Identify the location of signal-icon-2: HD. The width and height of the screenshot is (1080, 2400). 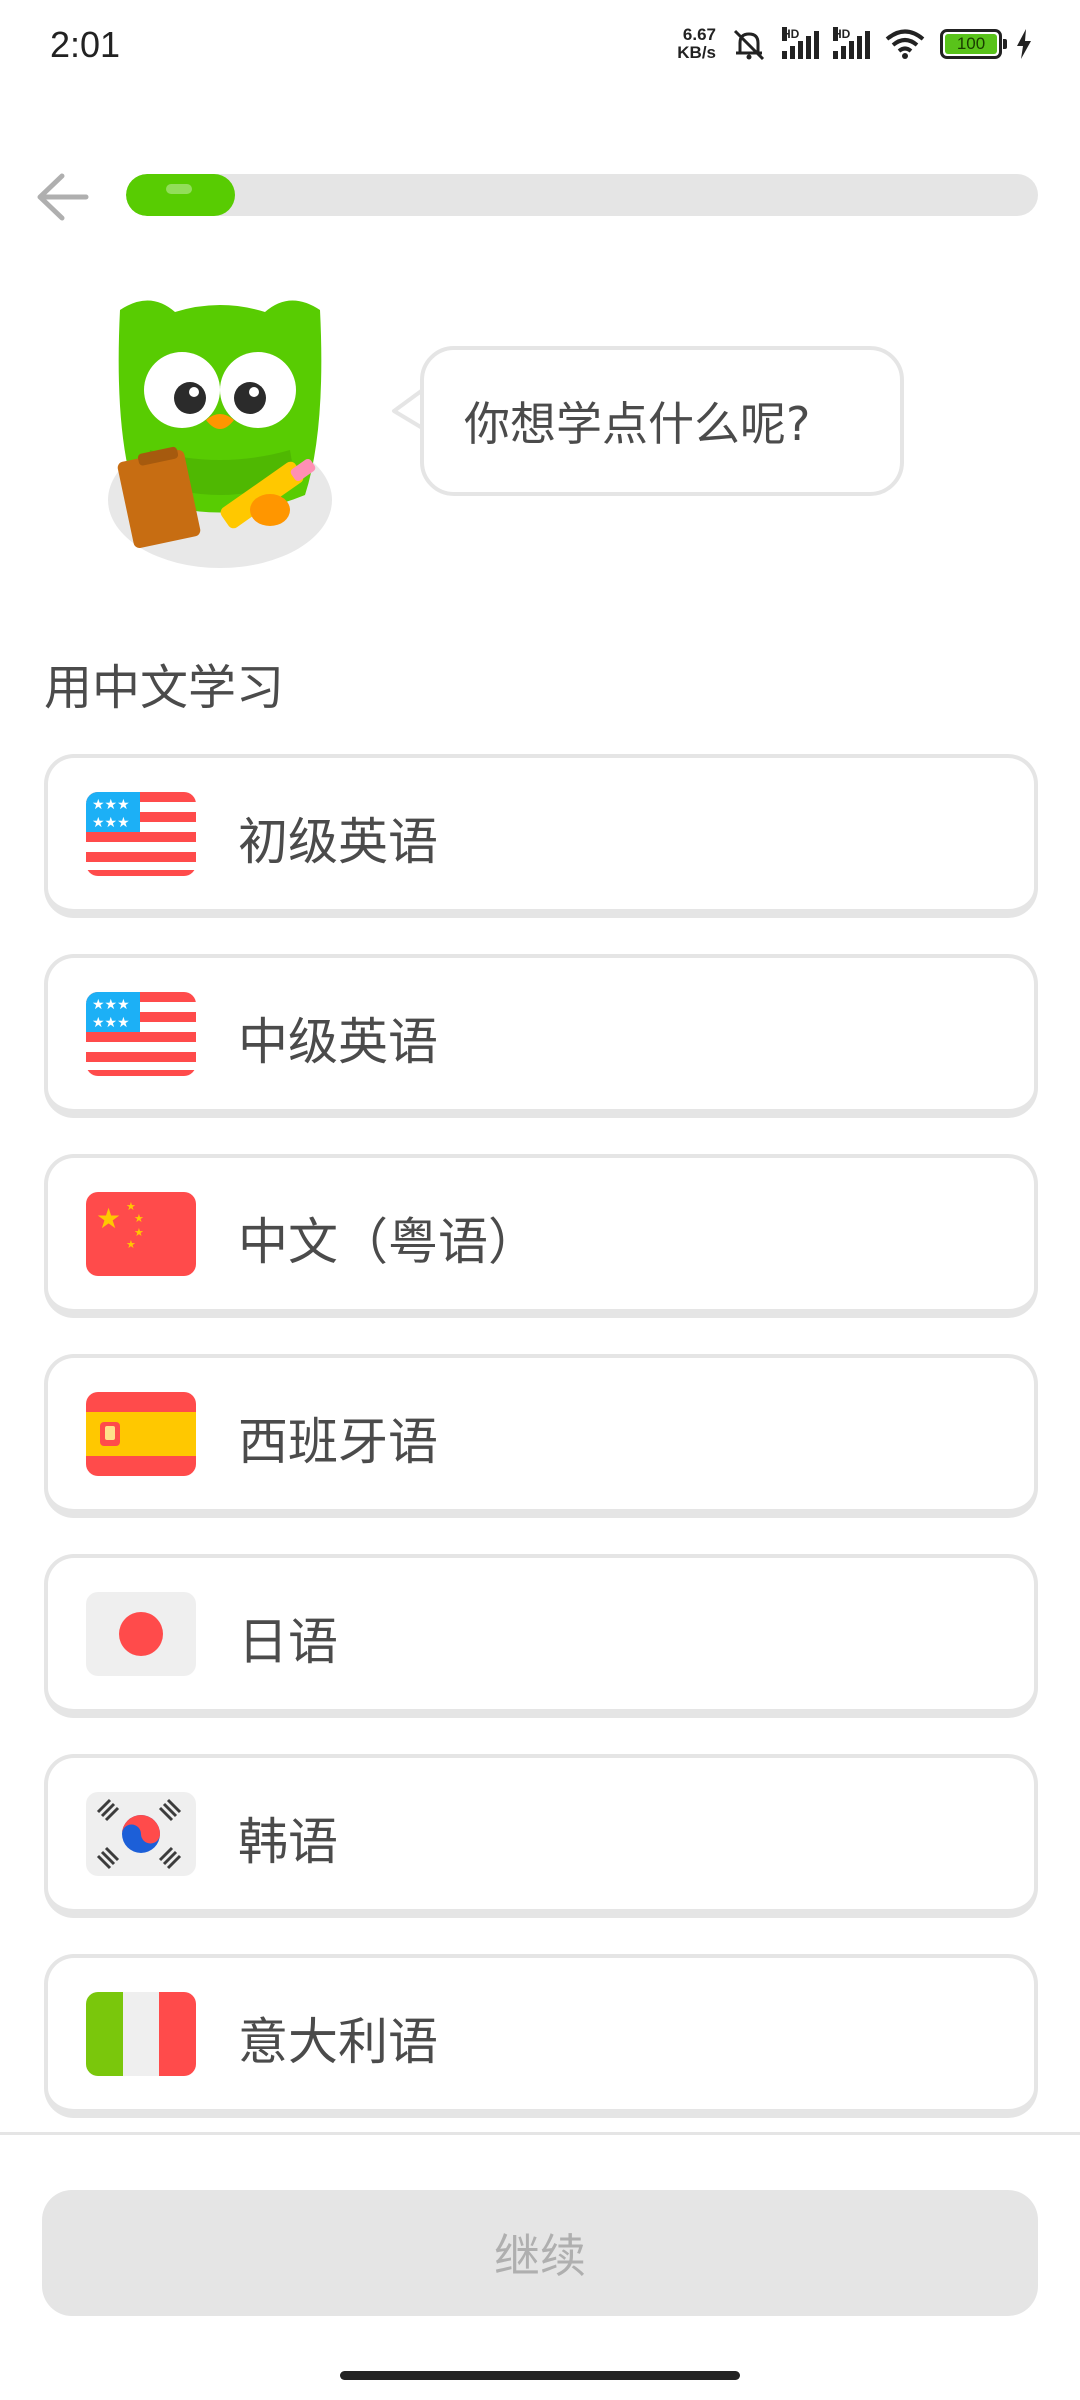
(851, 43).